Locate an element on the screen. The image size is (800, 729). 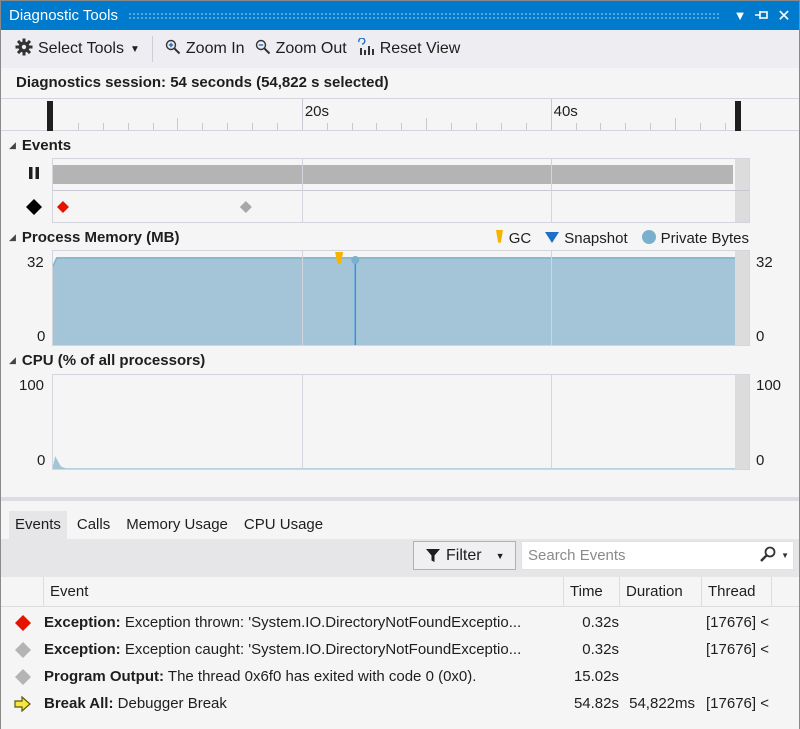
gc-marker-icon is located at coordinates (499, 238).